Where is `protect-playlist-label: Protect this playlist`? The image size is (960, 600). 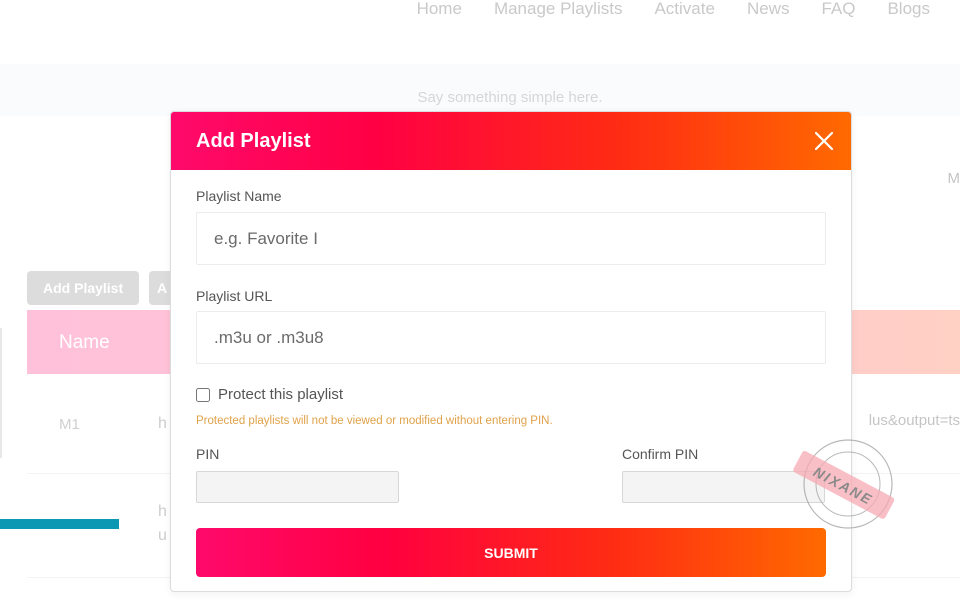 protect-playlist-label: Protect this playlist is located at coordinates (281, 394).